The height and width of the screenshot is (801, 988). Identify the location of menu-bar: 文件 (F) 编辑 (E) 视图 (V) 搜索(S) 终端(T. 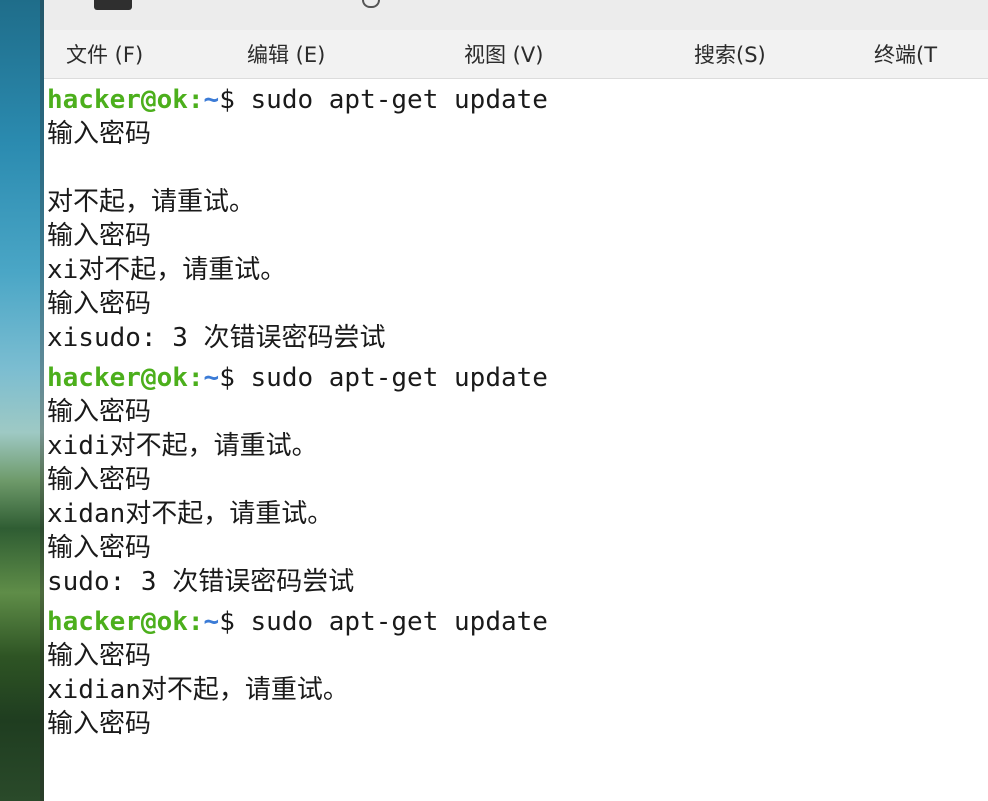
(516, 54).